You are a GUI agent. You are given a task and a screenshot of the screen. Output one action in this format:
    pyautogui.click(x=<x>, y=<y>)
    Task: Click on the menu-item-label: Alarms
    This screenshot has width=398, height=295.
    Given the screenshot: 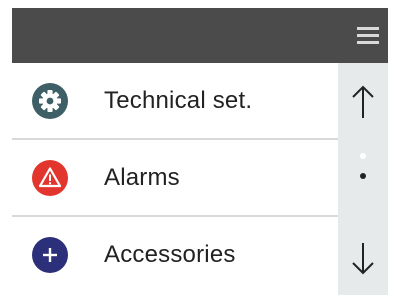 What is the action you would take?
    pyautogui.click(x=142, y=177)
    